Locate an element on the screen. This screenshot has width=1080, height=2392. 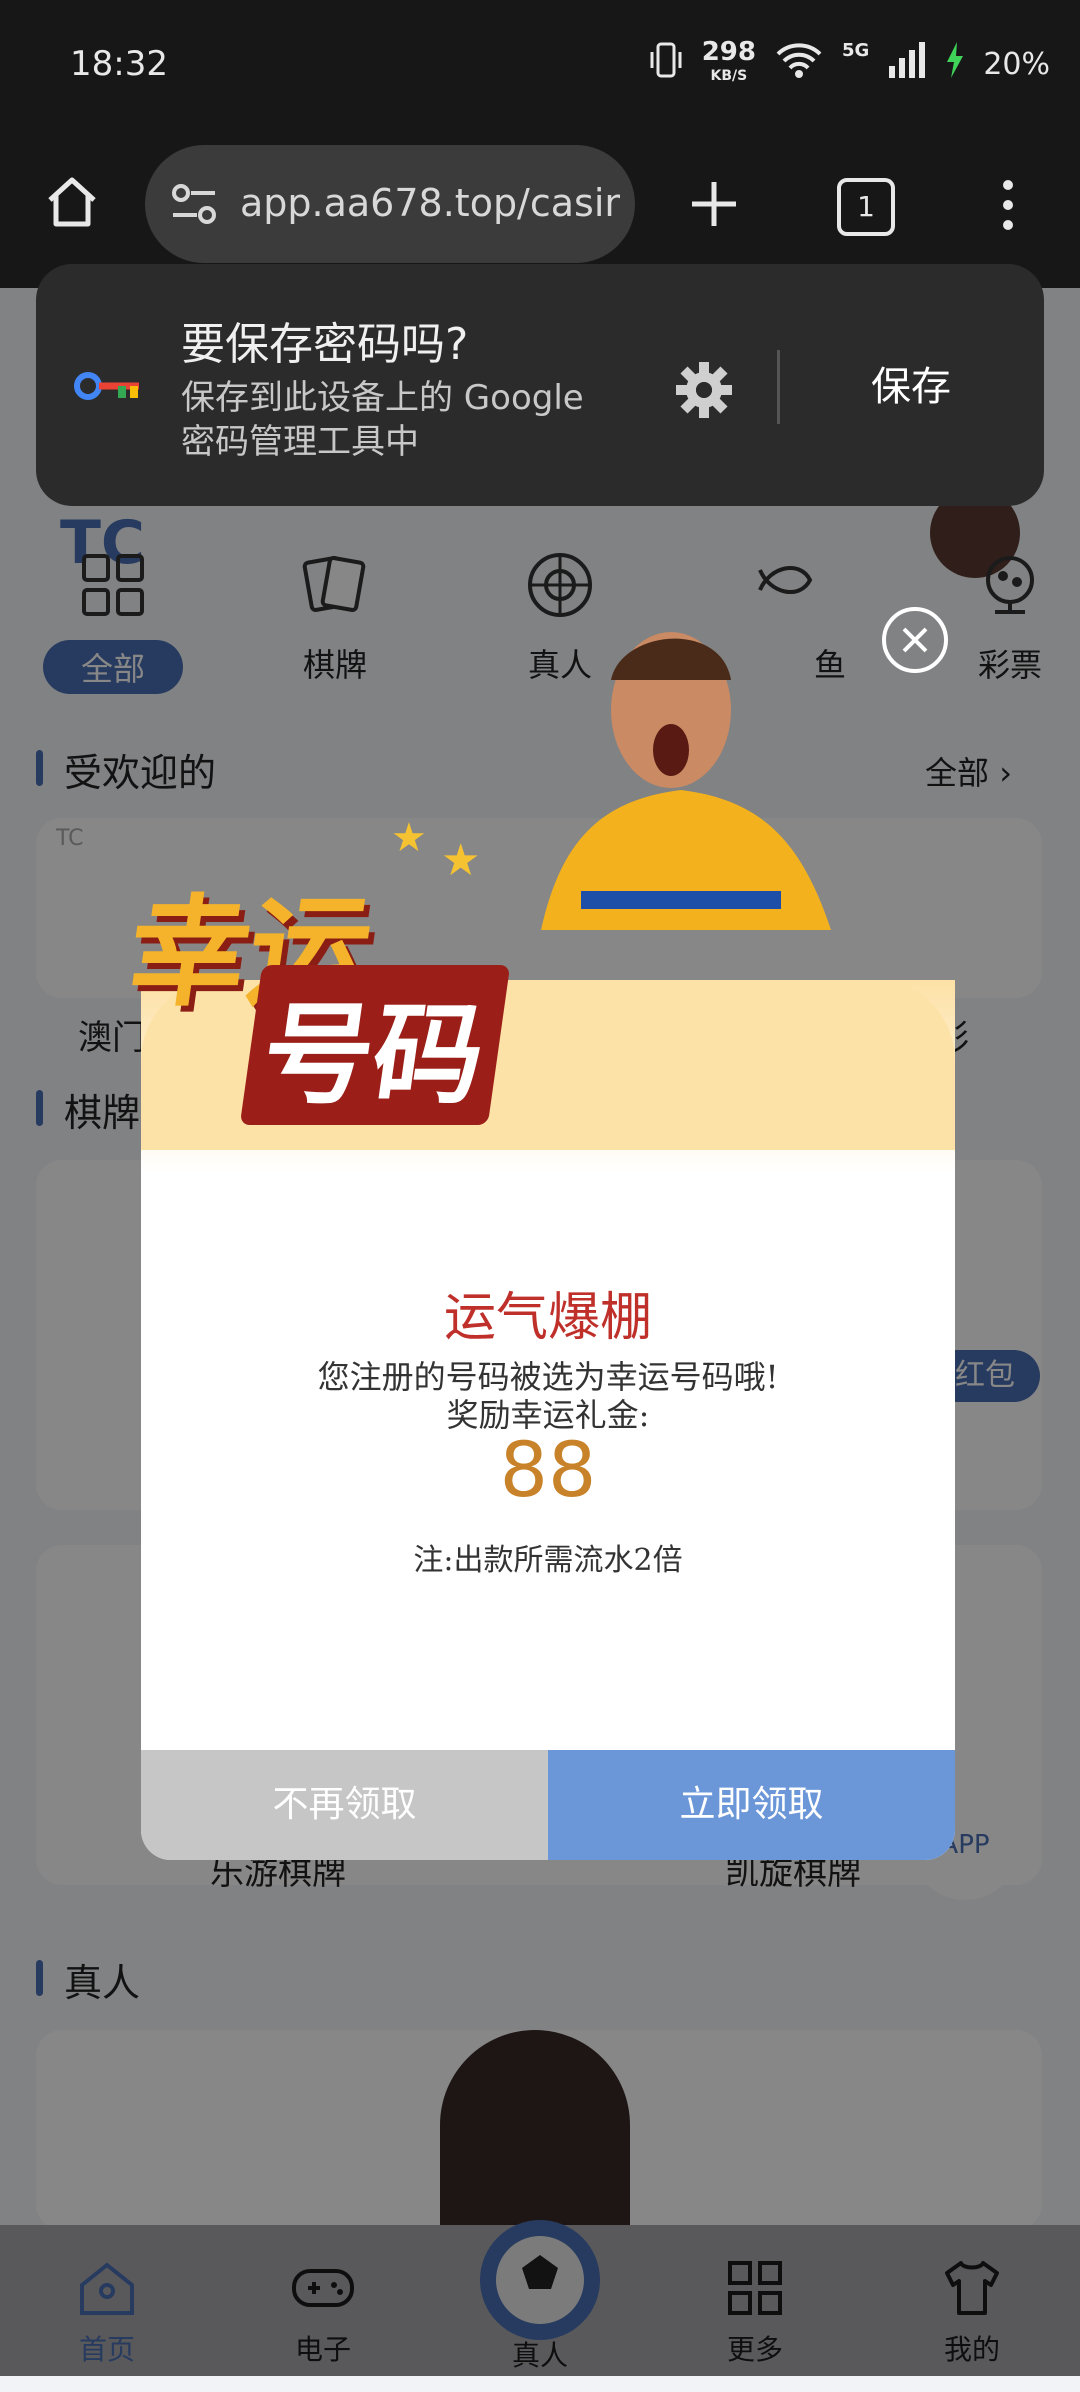
nav-overlay is located at coordinates (540, 2300).